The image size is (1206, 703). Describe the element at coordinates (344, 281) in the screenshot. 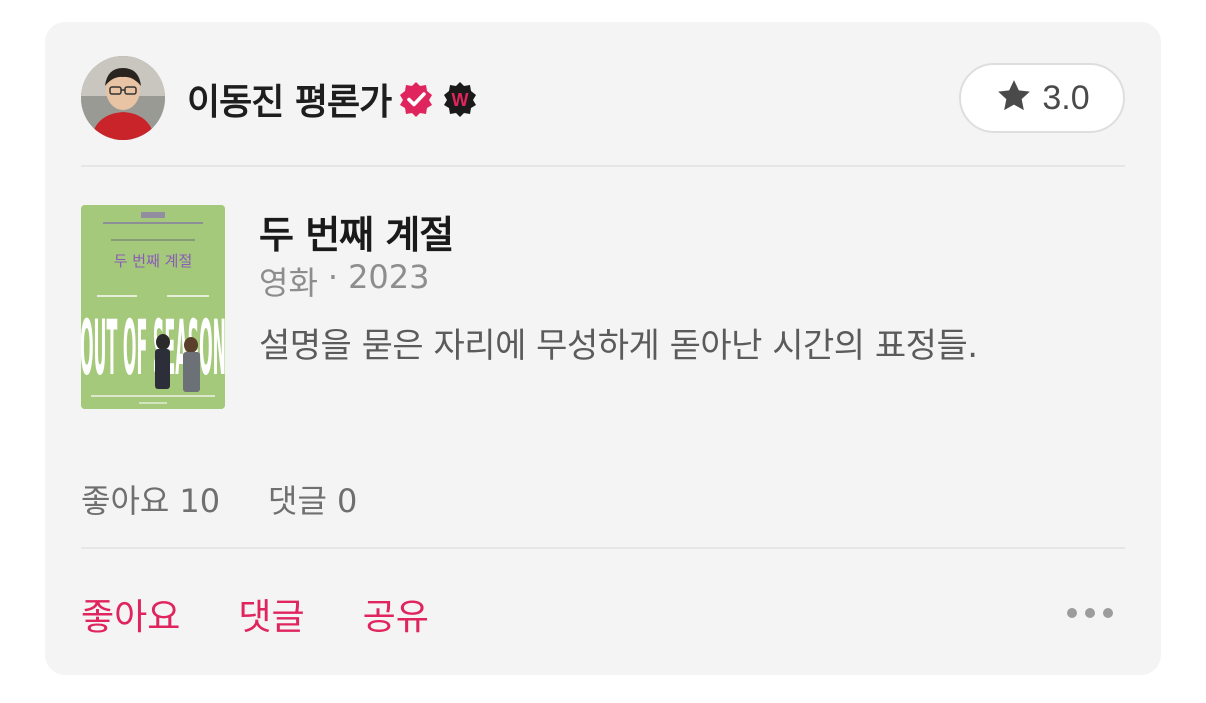

I see `content-meta: 영화 · 2023` at that location.